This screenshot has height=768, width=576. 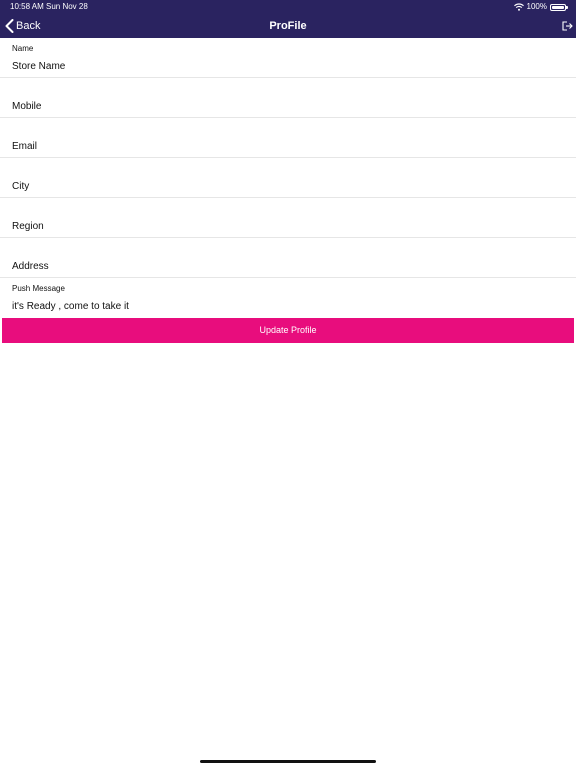 I want to click on city-field, so click(x=288, y=178).